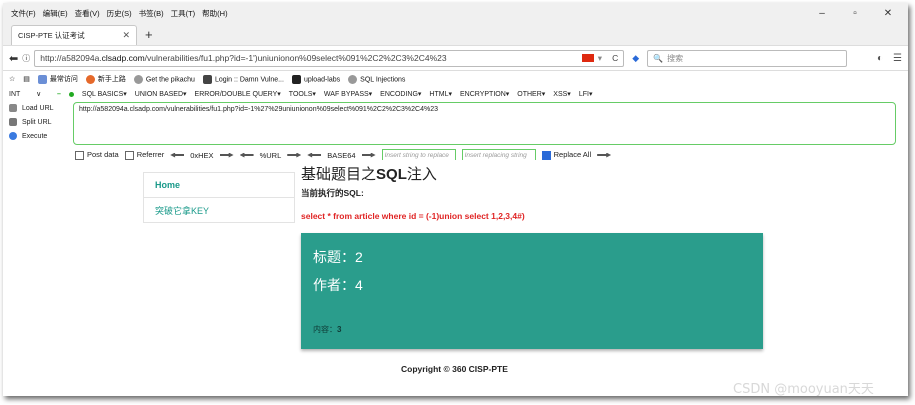  What do you see at coordinates (71, 94) in the screenshot?
I see `status-dot-icon` at bounding box center [71, 94].